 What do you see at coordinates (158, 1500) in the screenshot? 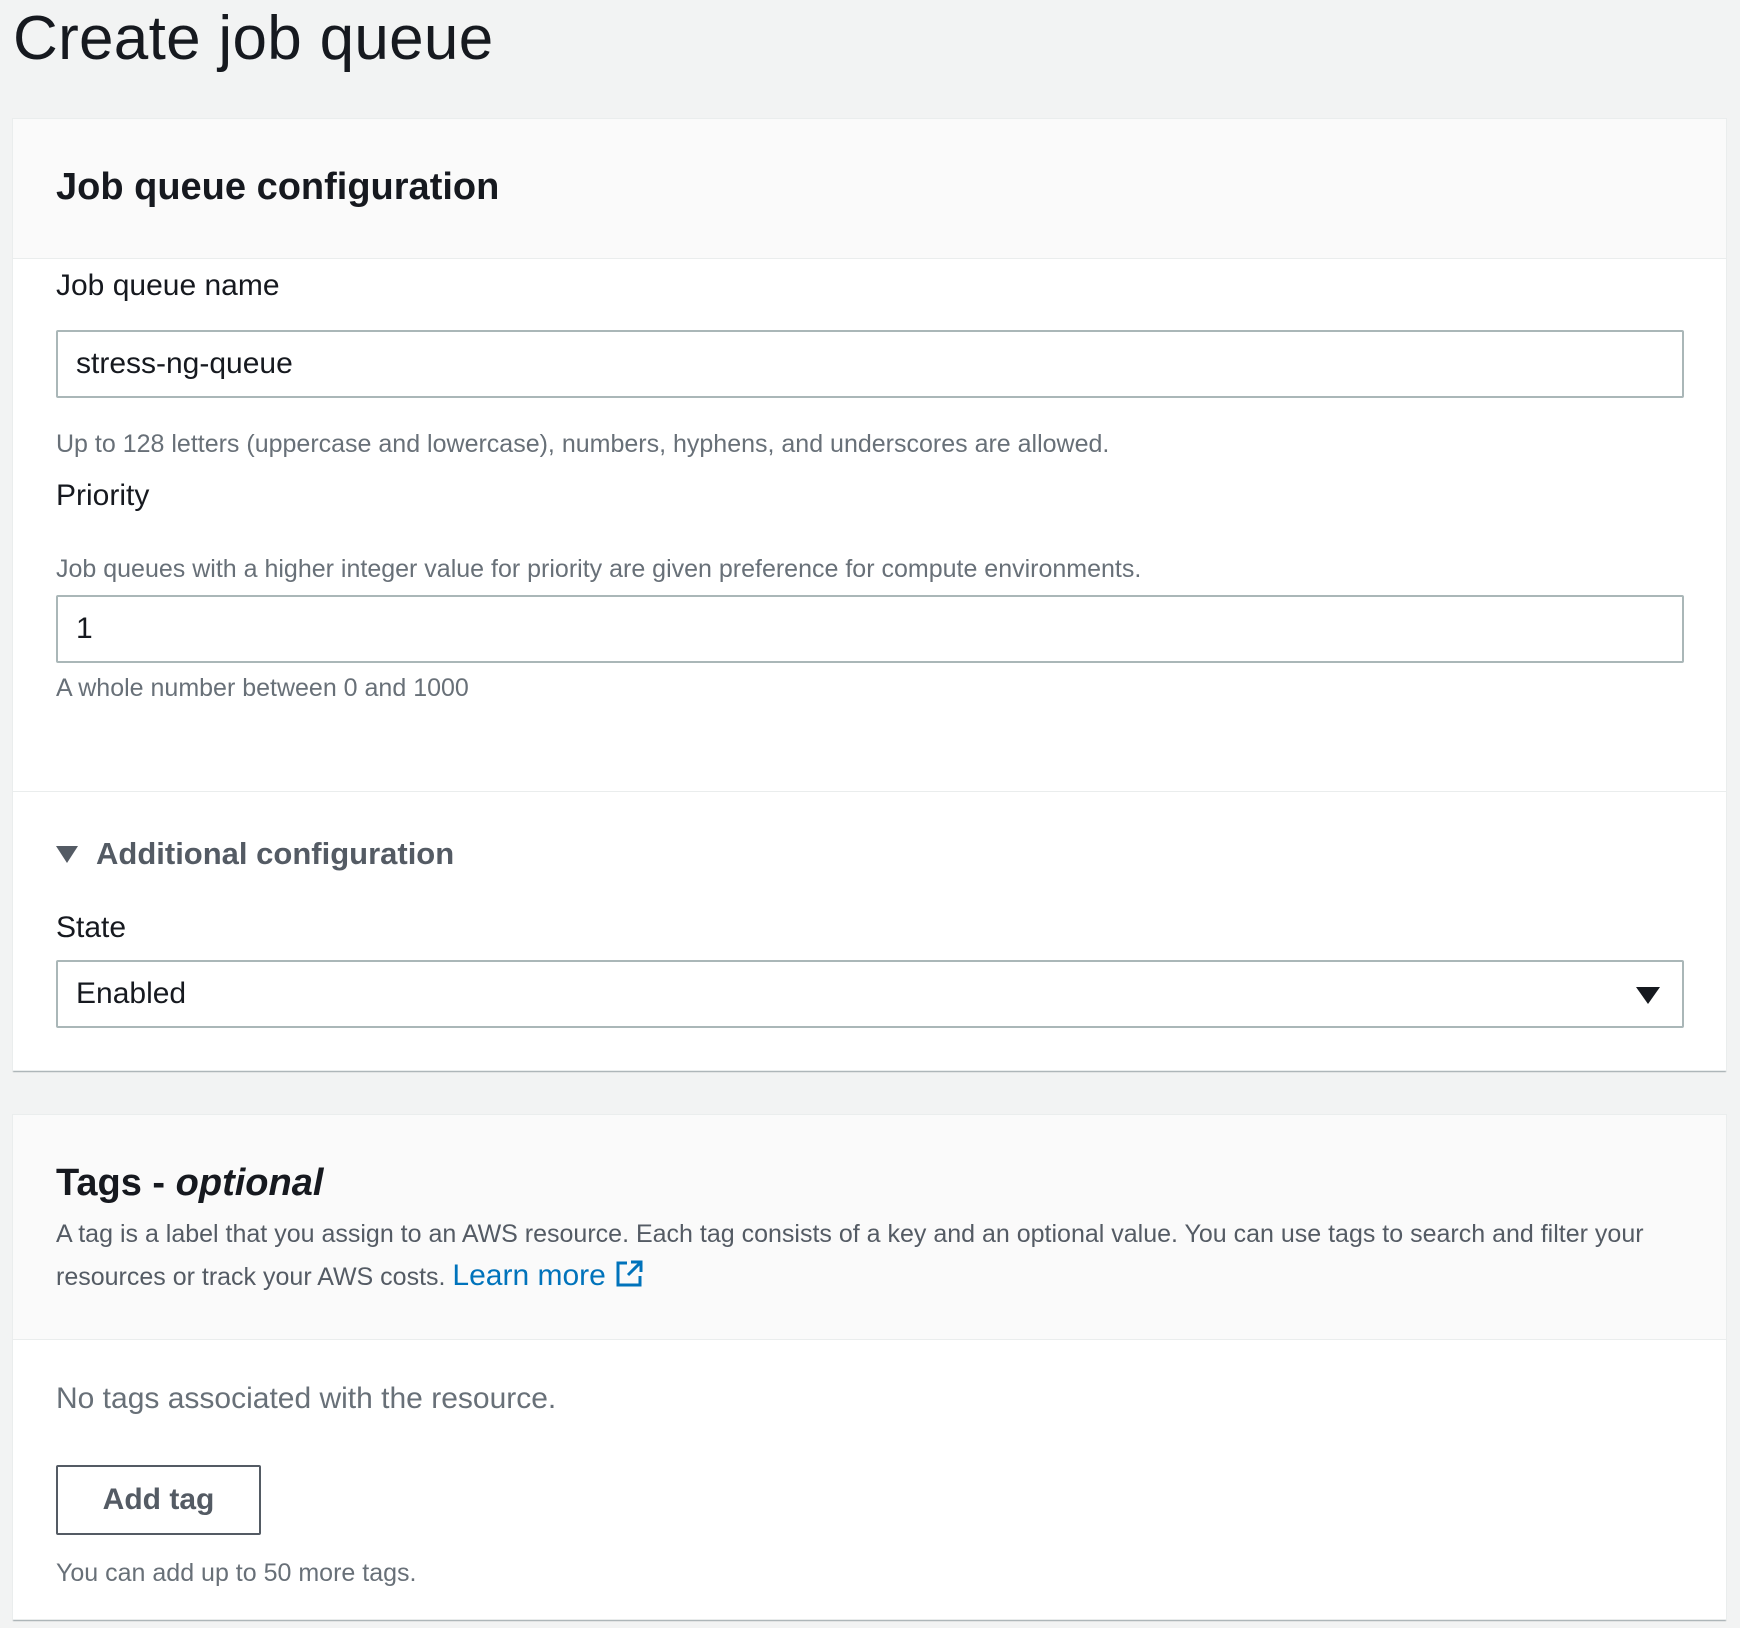
I see `add-tag-button: Add tag` at bounding box center [158, 1500].